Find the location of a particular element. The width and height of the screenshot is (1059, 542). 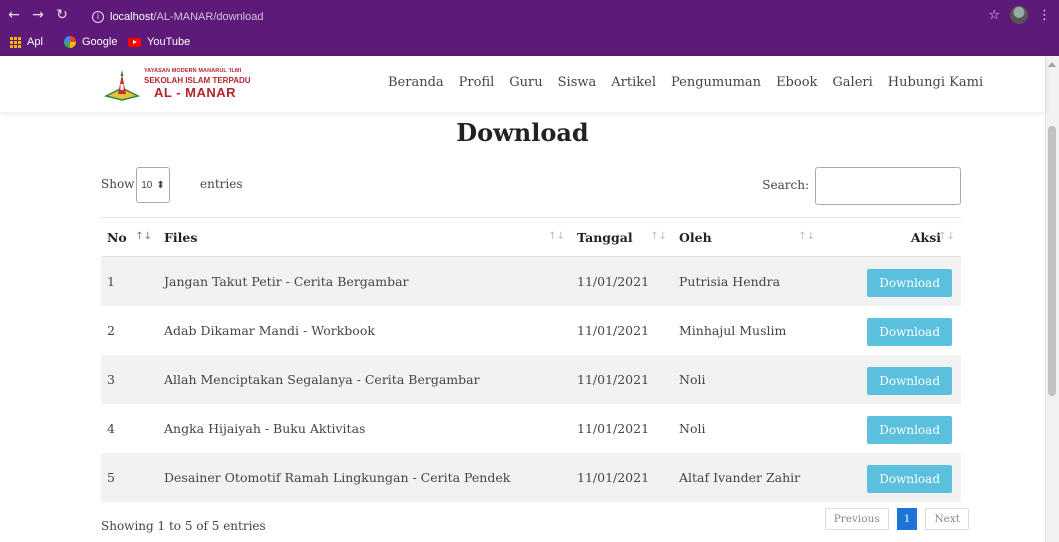

bookmark-apps: Apl is located at coordinates (26, 42).